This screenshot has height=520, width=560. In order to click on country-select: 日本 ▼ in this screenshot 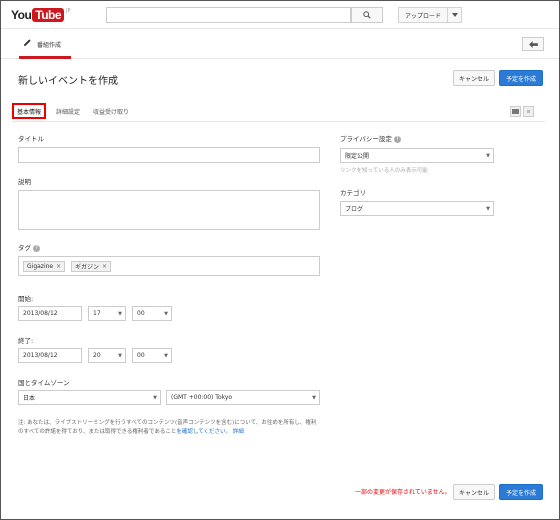, I will do `click(89, 397)`.